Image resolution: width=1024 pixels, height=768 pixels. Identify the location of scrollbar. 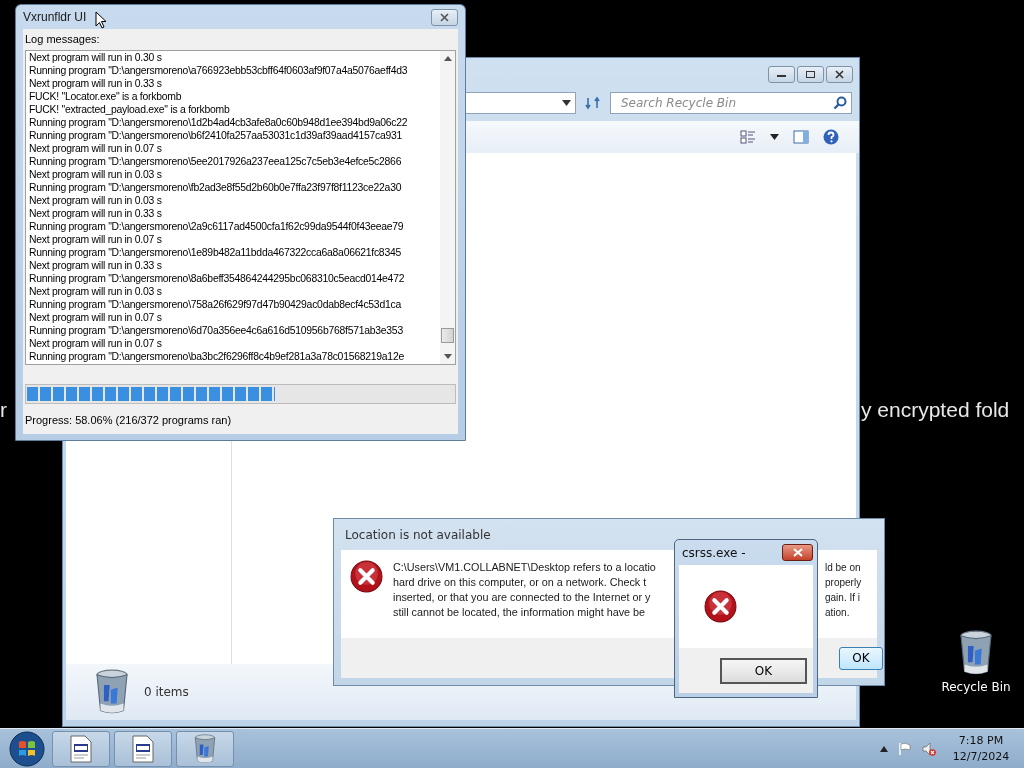
(447, 207).